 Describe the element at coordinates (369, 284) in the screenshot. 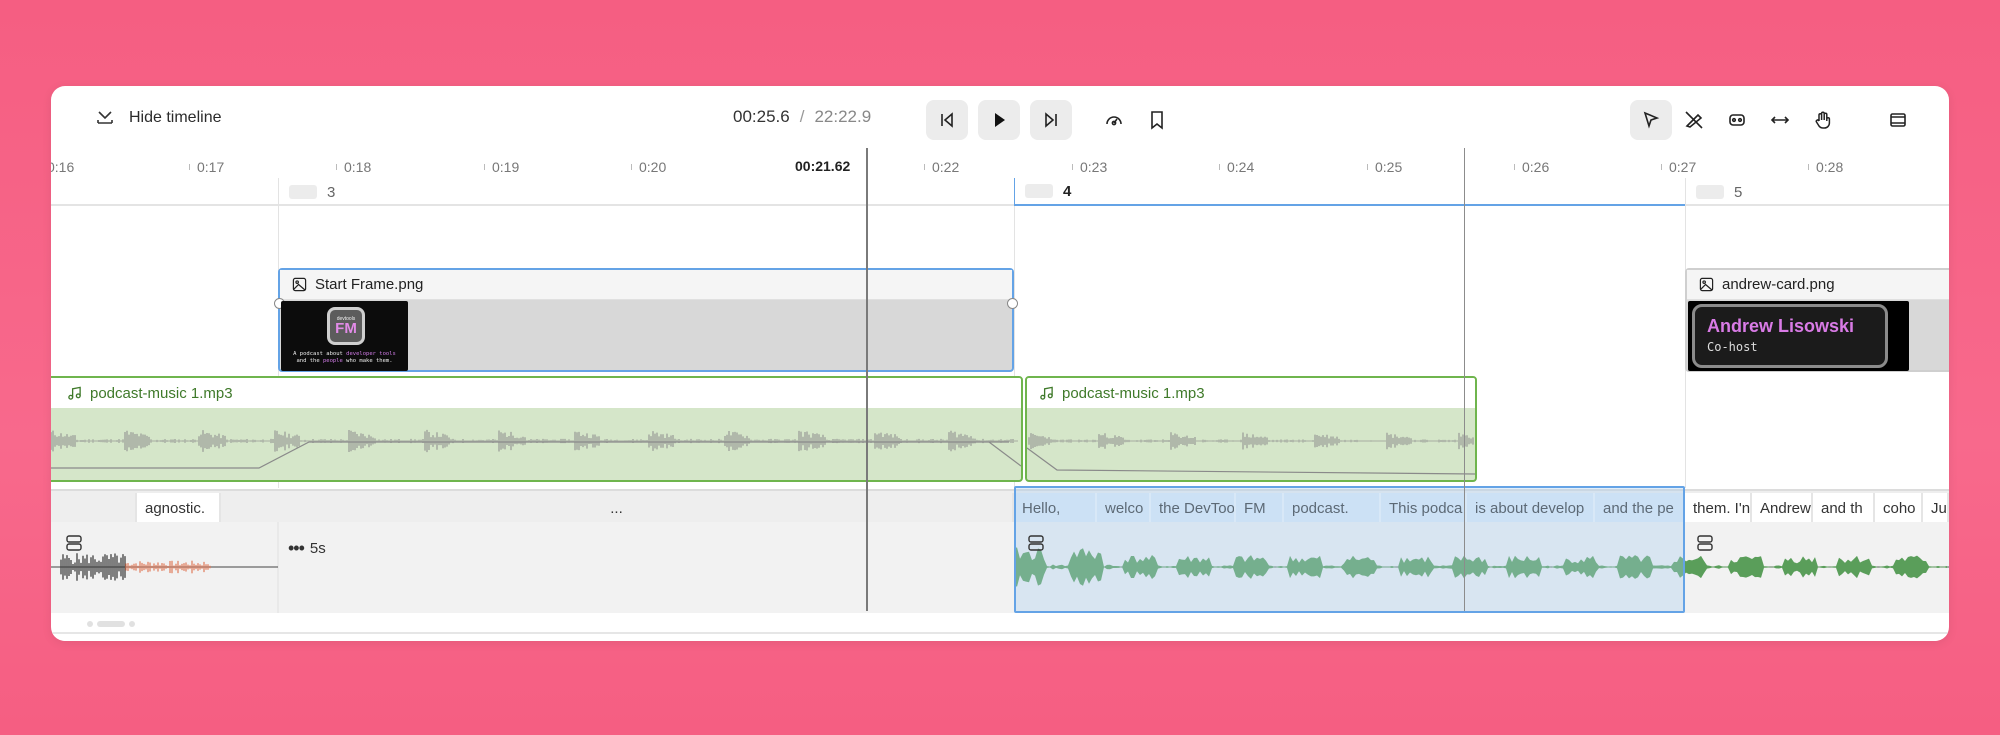

I see `clip-name: Start Frame.png` at that location.